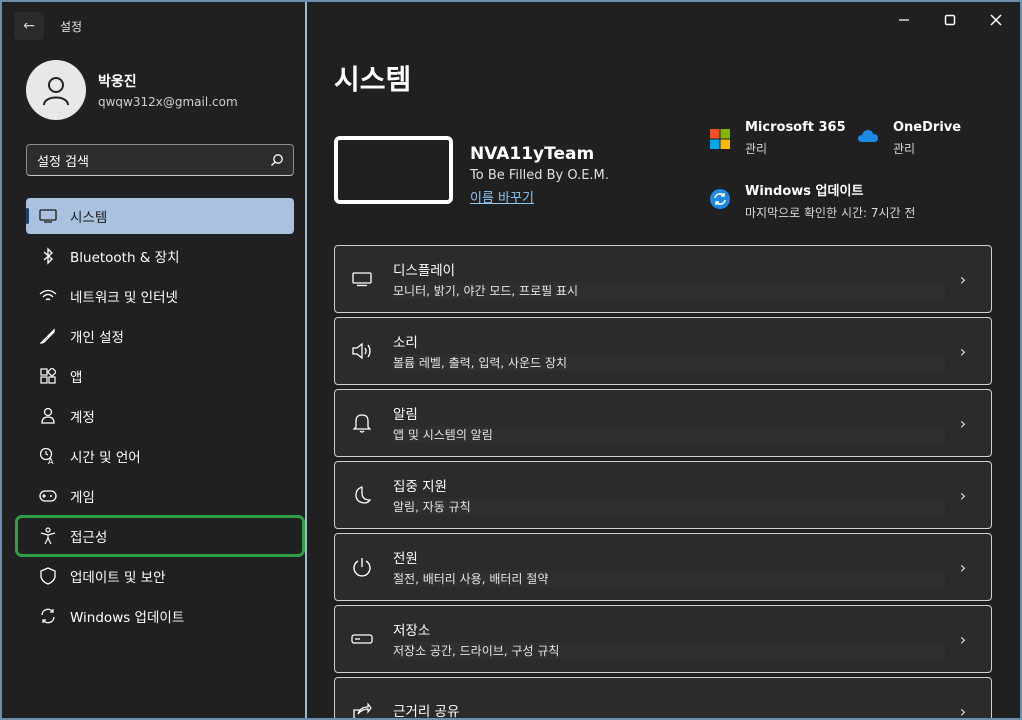  I want to click on card-subtitle: 저장소 공간, 드라이브, 구성 규칙, so click(669, 650).